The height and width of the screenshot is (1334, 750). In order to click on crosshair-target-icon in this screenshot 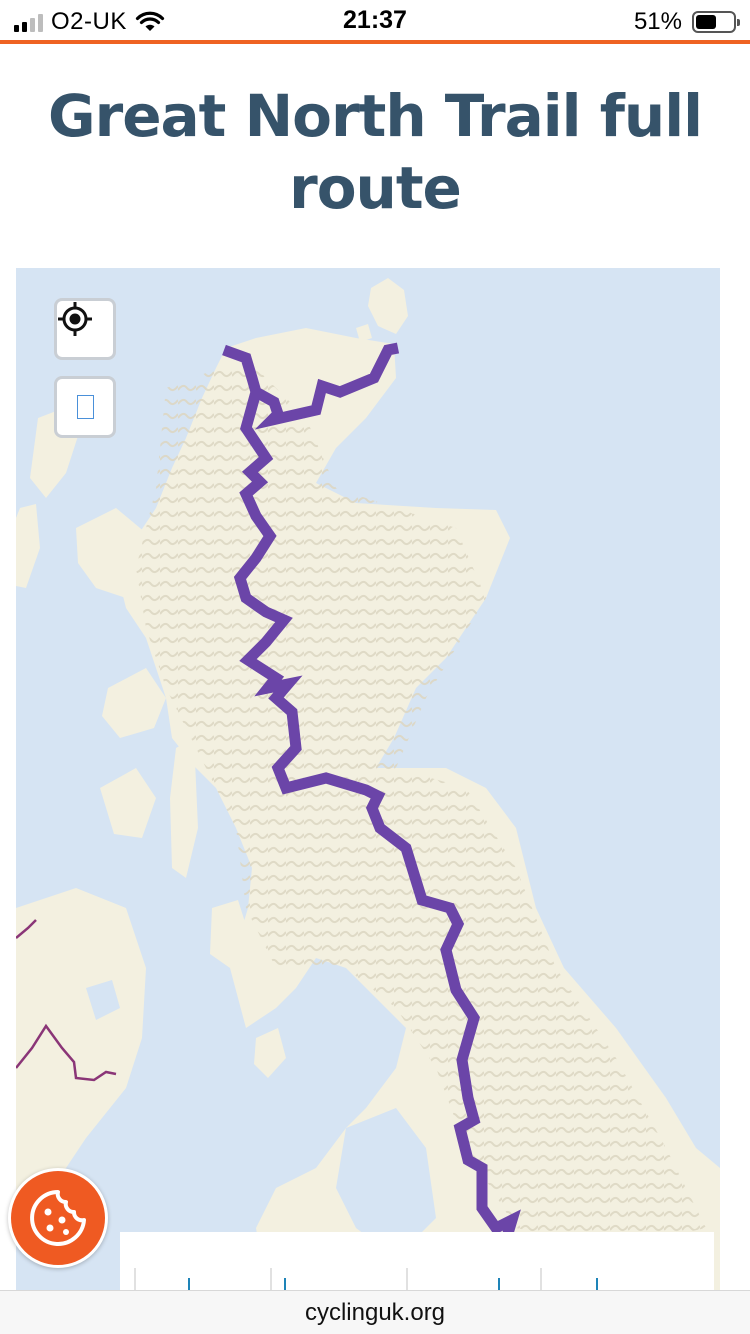, I will do `click(75, 319)`.